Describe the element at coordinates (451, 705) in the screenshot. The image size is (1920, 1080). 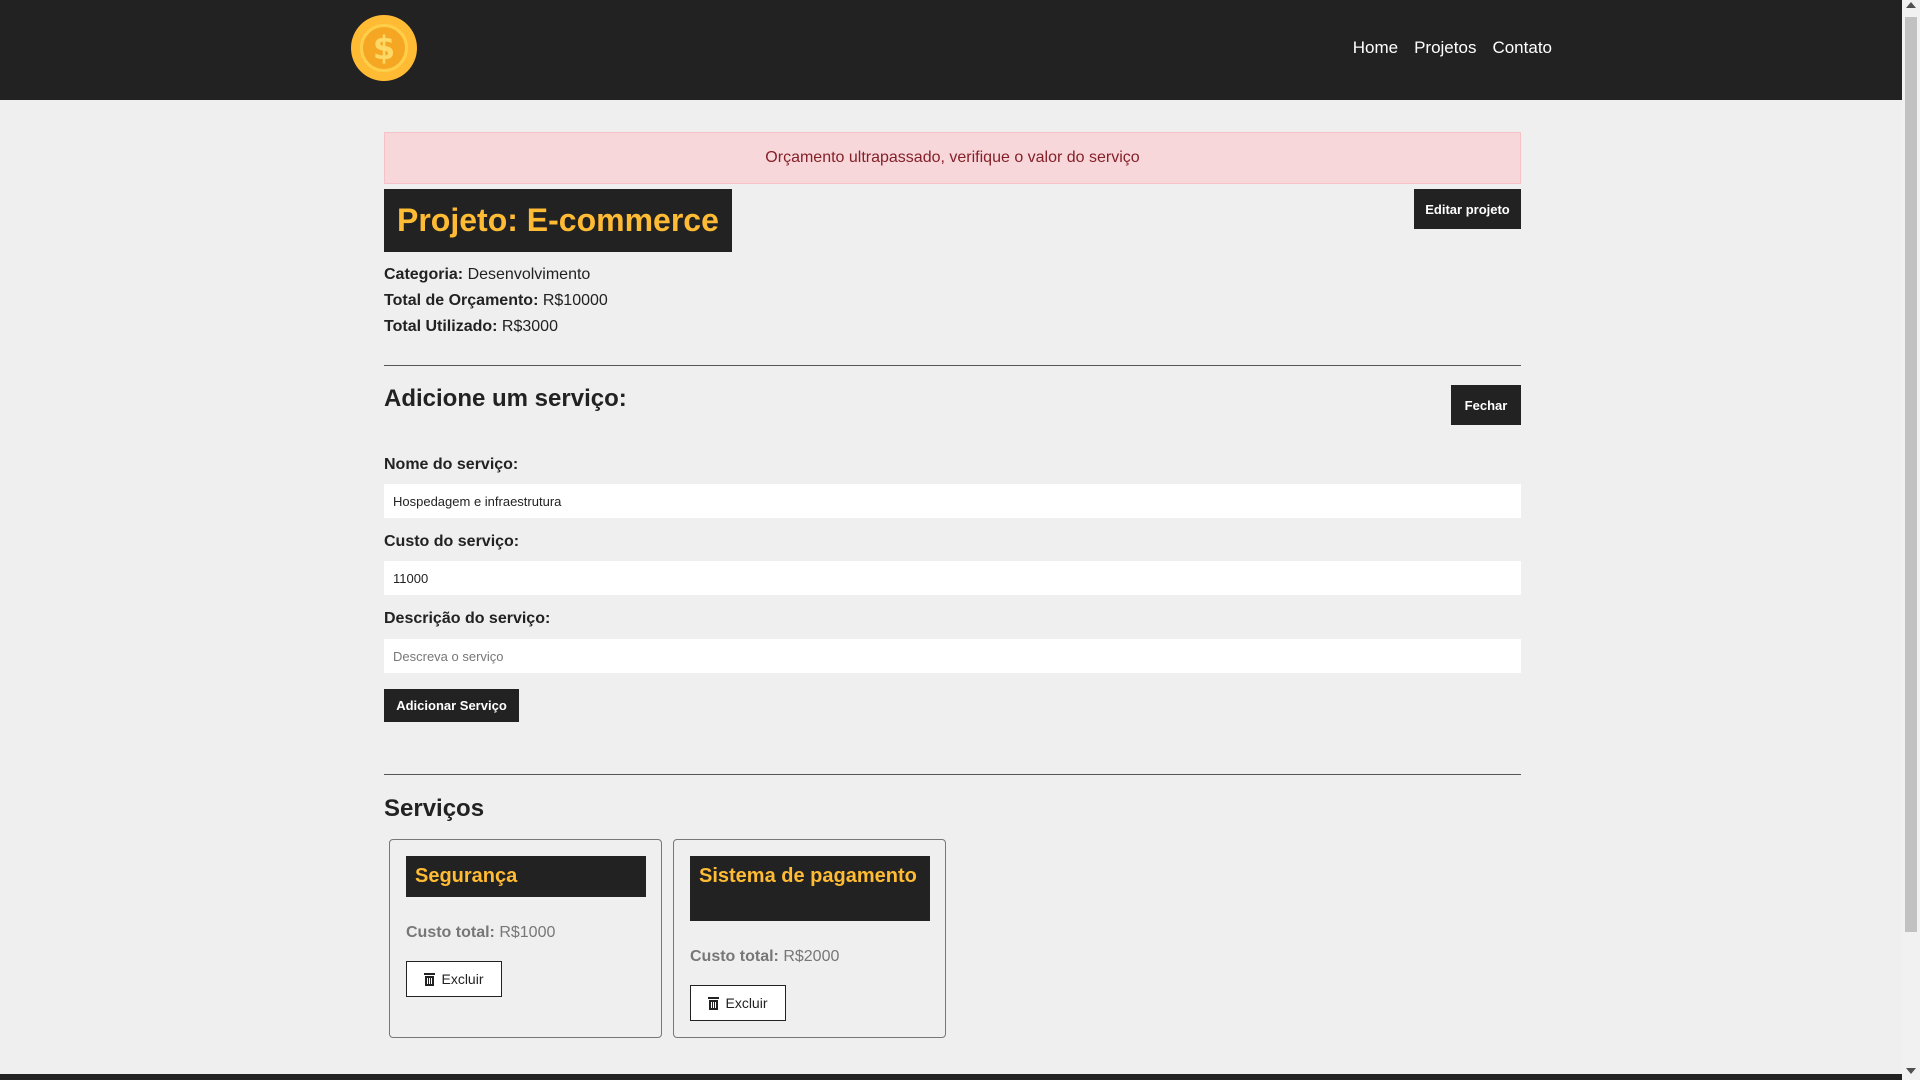
I see `add-service-button: Adicionar Serviço` at that location.